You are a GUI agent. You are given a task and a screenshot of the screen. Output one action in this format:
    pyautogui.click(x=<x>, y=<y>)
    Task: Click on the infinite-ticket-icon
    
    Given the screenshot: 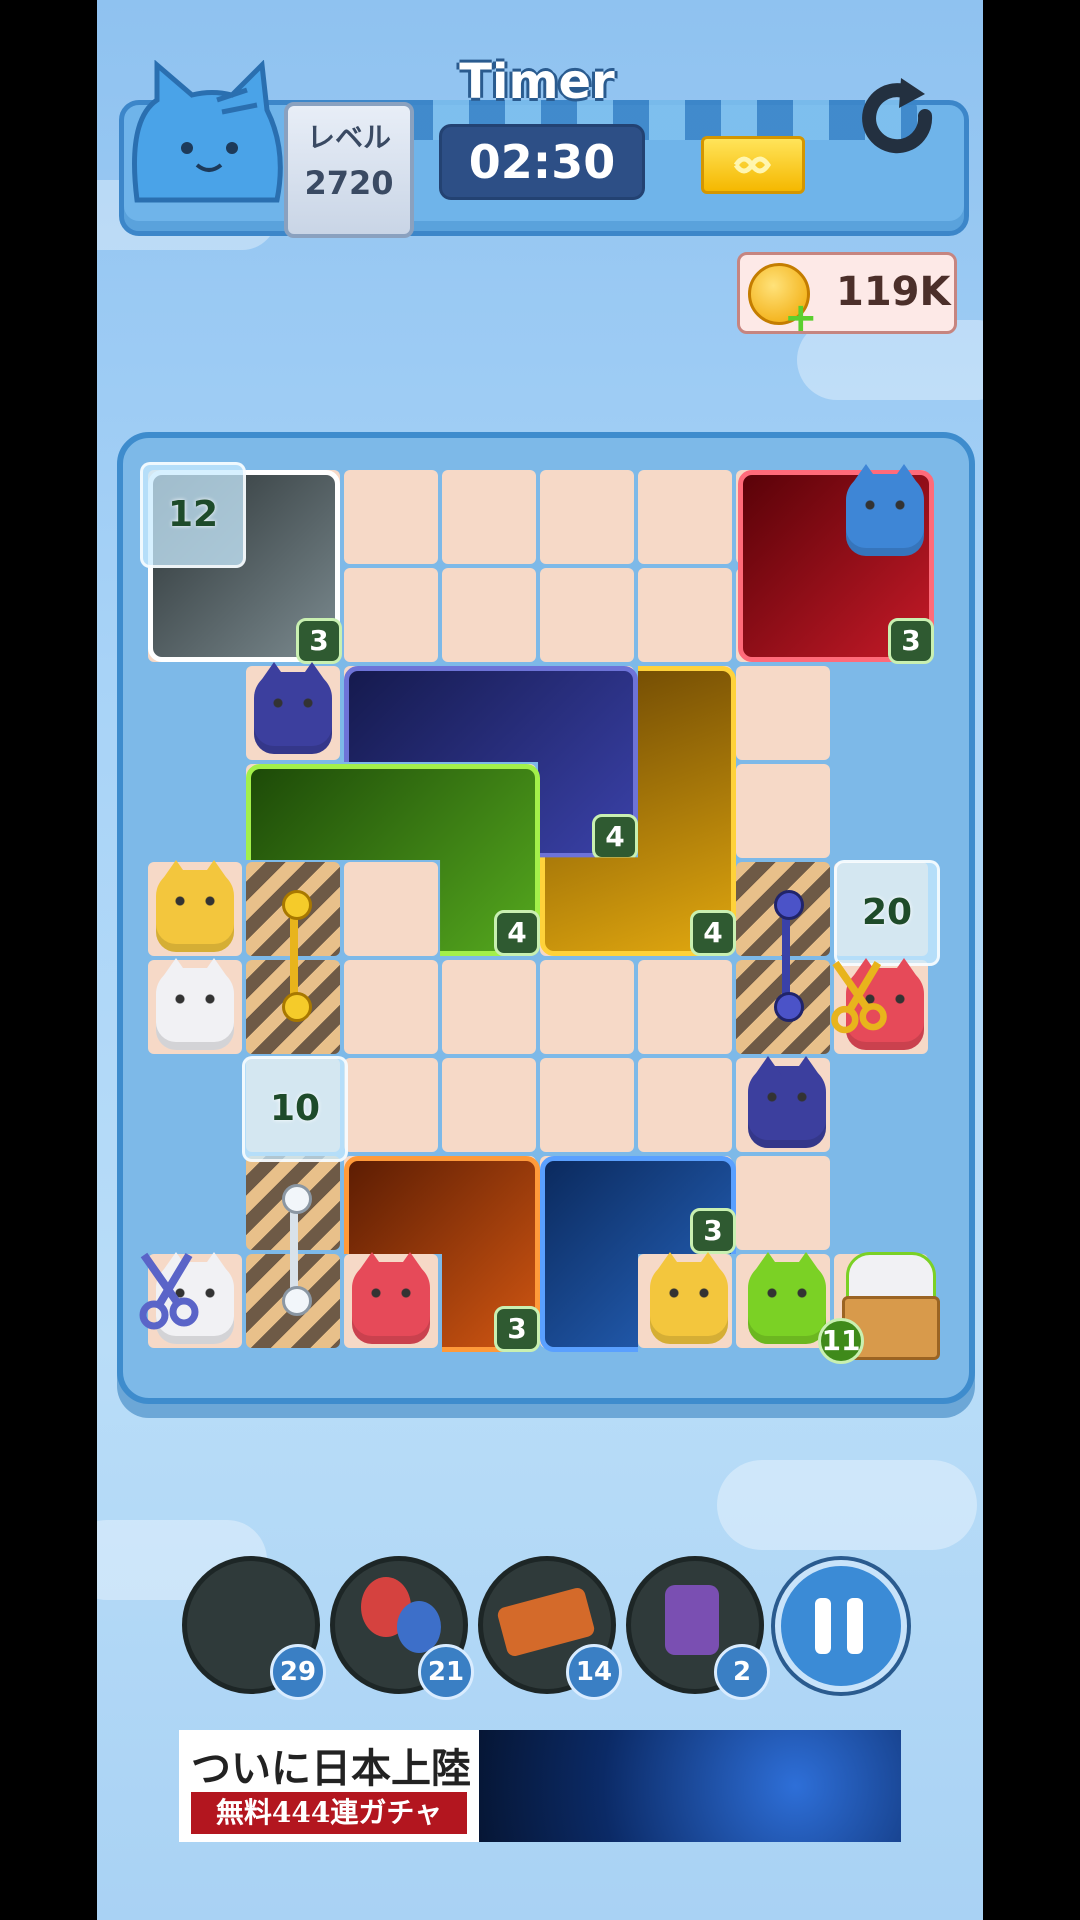 What is the action you would take?
    pyautogui.click(x=753, y=165)
    